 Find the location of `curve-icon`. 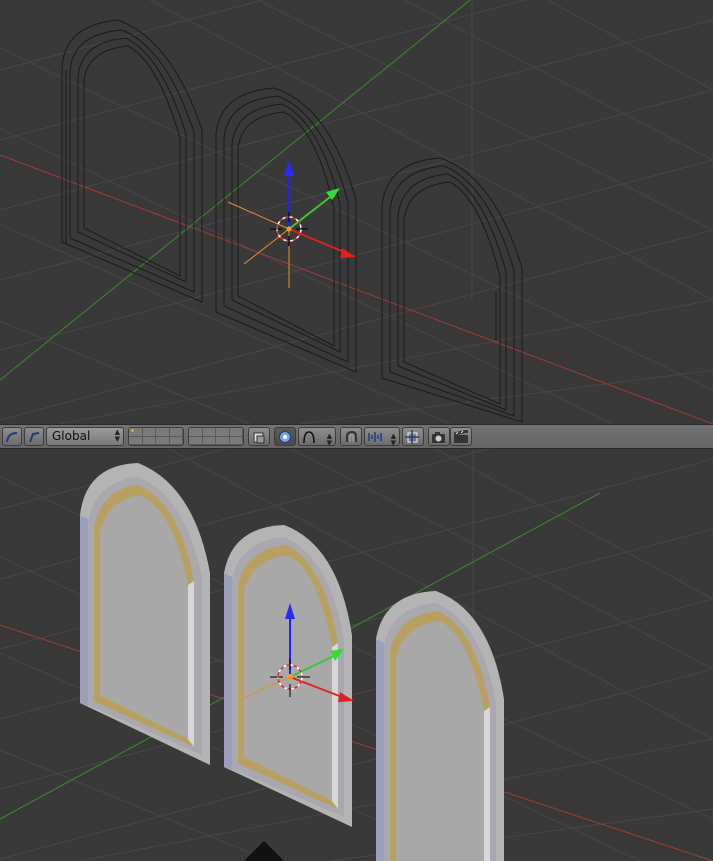

curve-icon is located at coordinates (12, 436).